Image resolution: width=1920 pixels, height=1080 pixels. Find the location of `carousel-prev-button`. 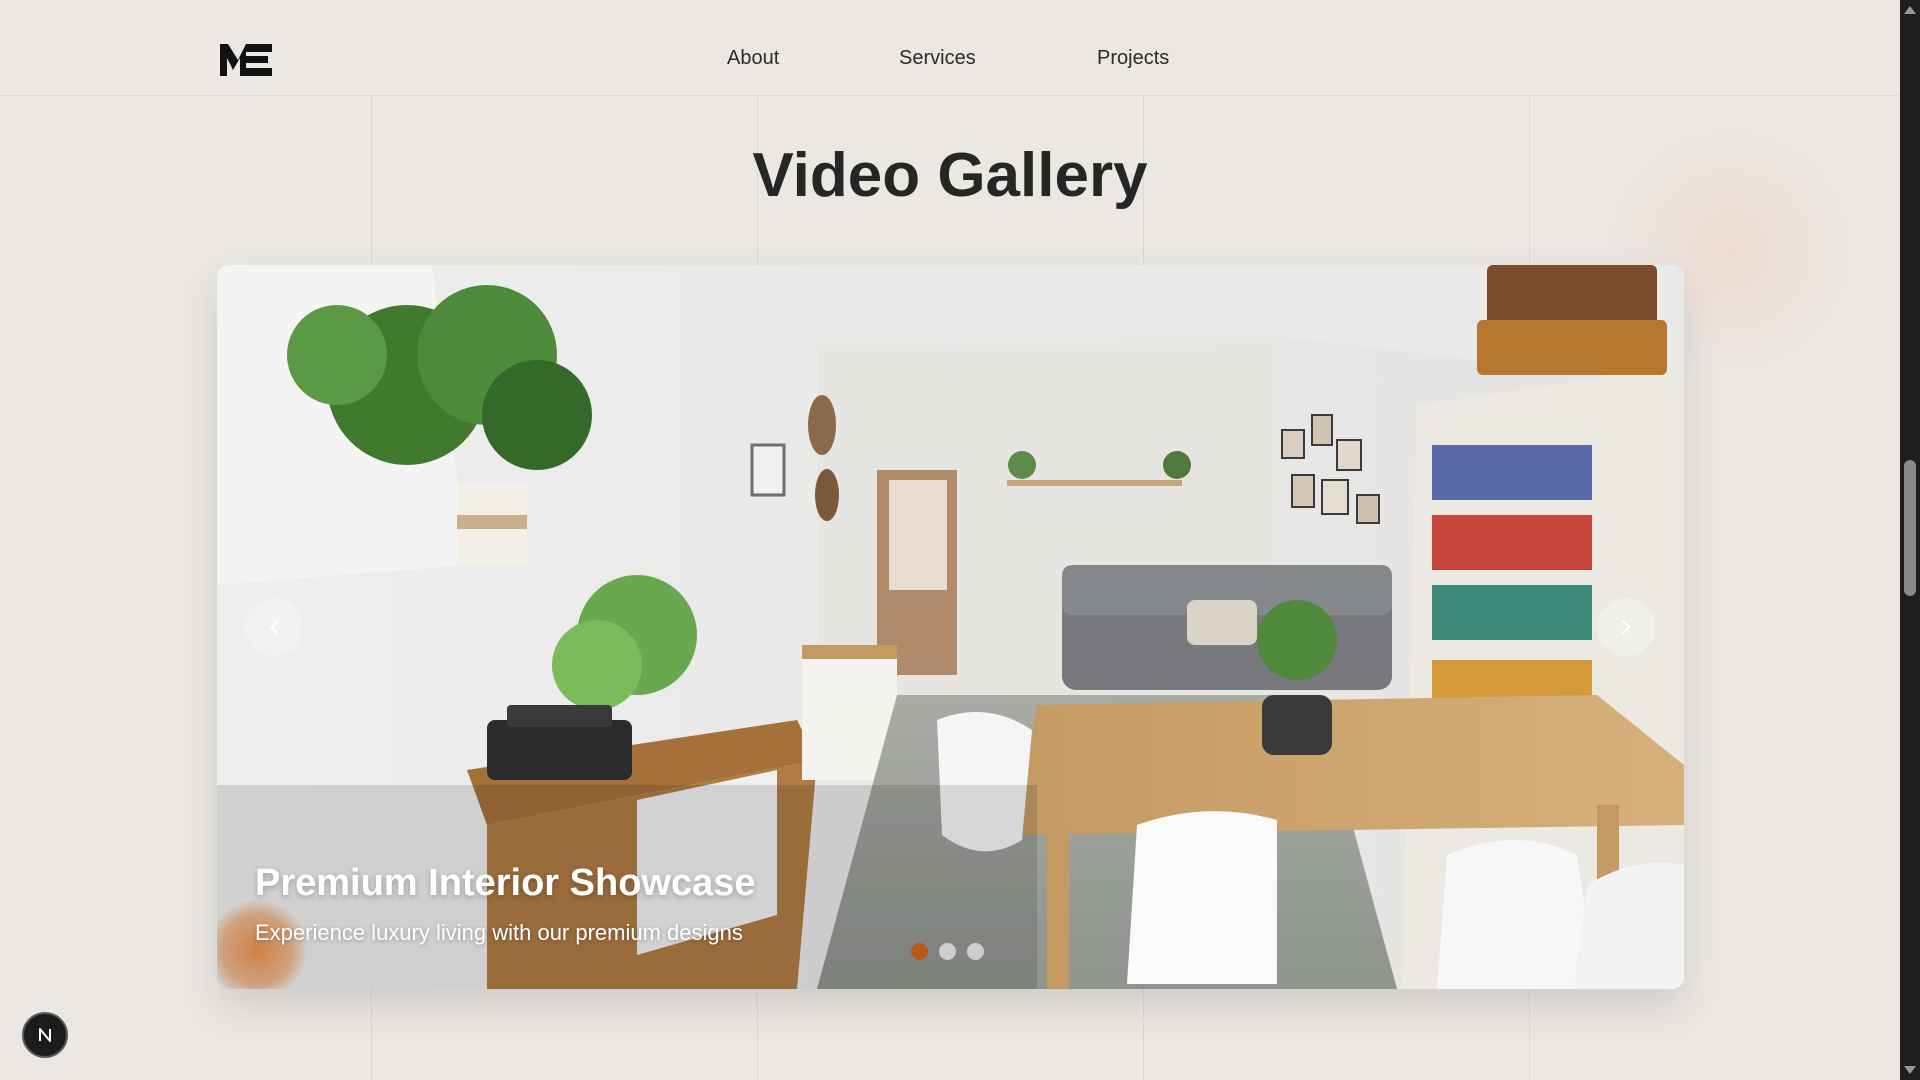

carousel-prev-button is located at coordinates (274, 627).